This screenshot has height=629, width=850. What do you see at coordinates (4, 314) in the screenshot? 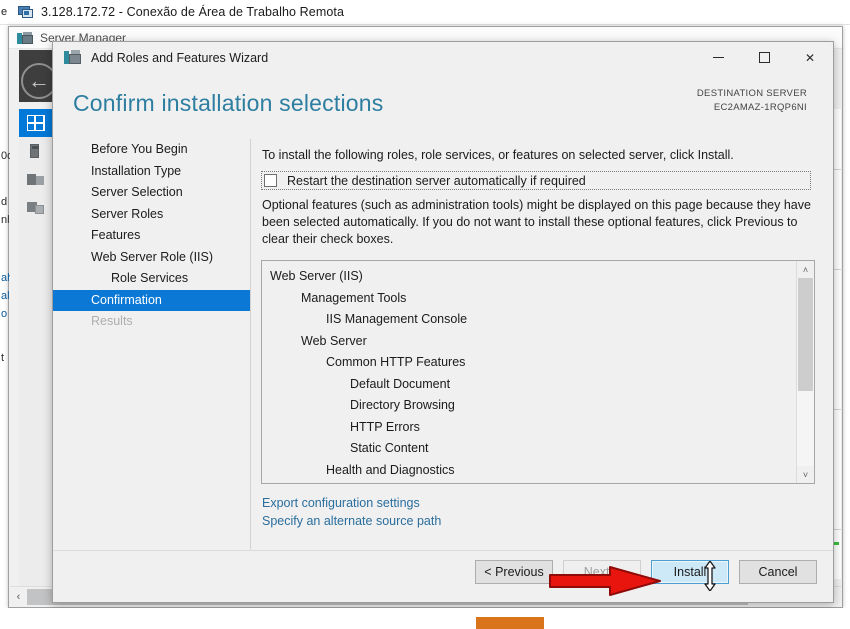
I see `bg-text-fragment-6: o` at bounding box center [4, 314].